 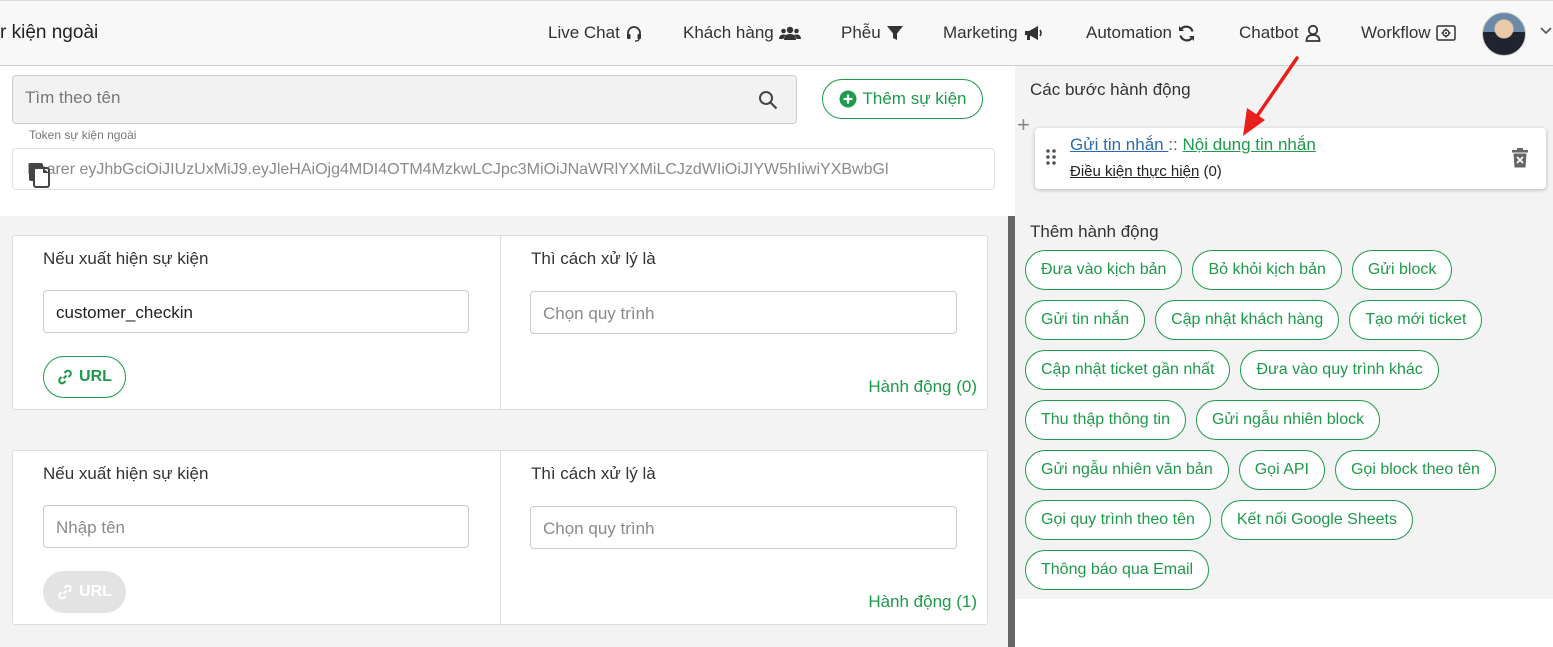 What do you see at coordinates (1316, 520) in the screenshot?
I see `action-chip: Kết nối Google Sheets` at bounding box center [1316, 520].